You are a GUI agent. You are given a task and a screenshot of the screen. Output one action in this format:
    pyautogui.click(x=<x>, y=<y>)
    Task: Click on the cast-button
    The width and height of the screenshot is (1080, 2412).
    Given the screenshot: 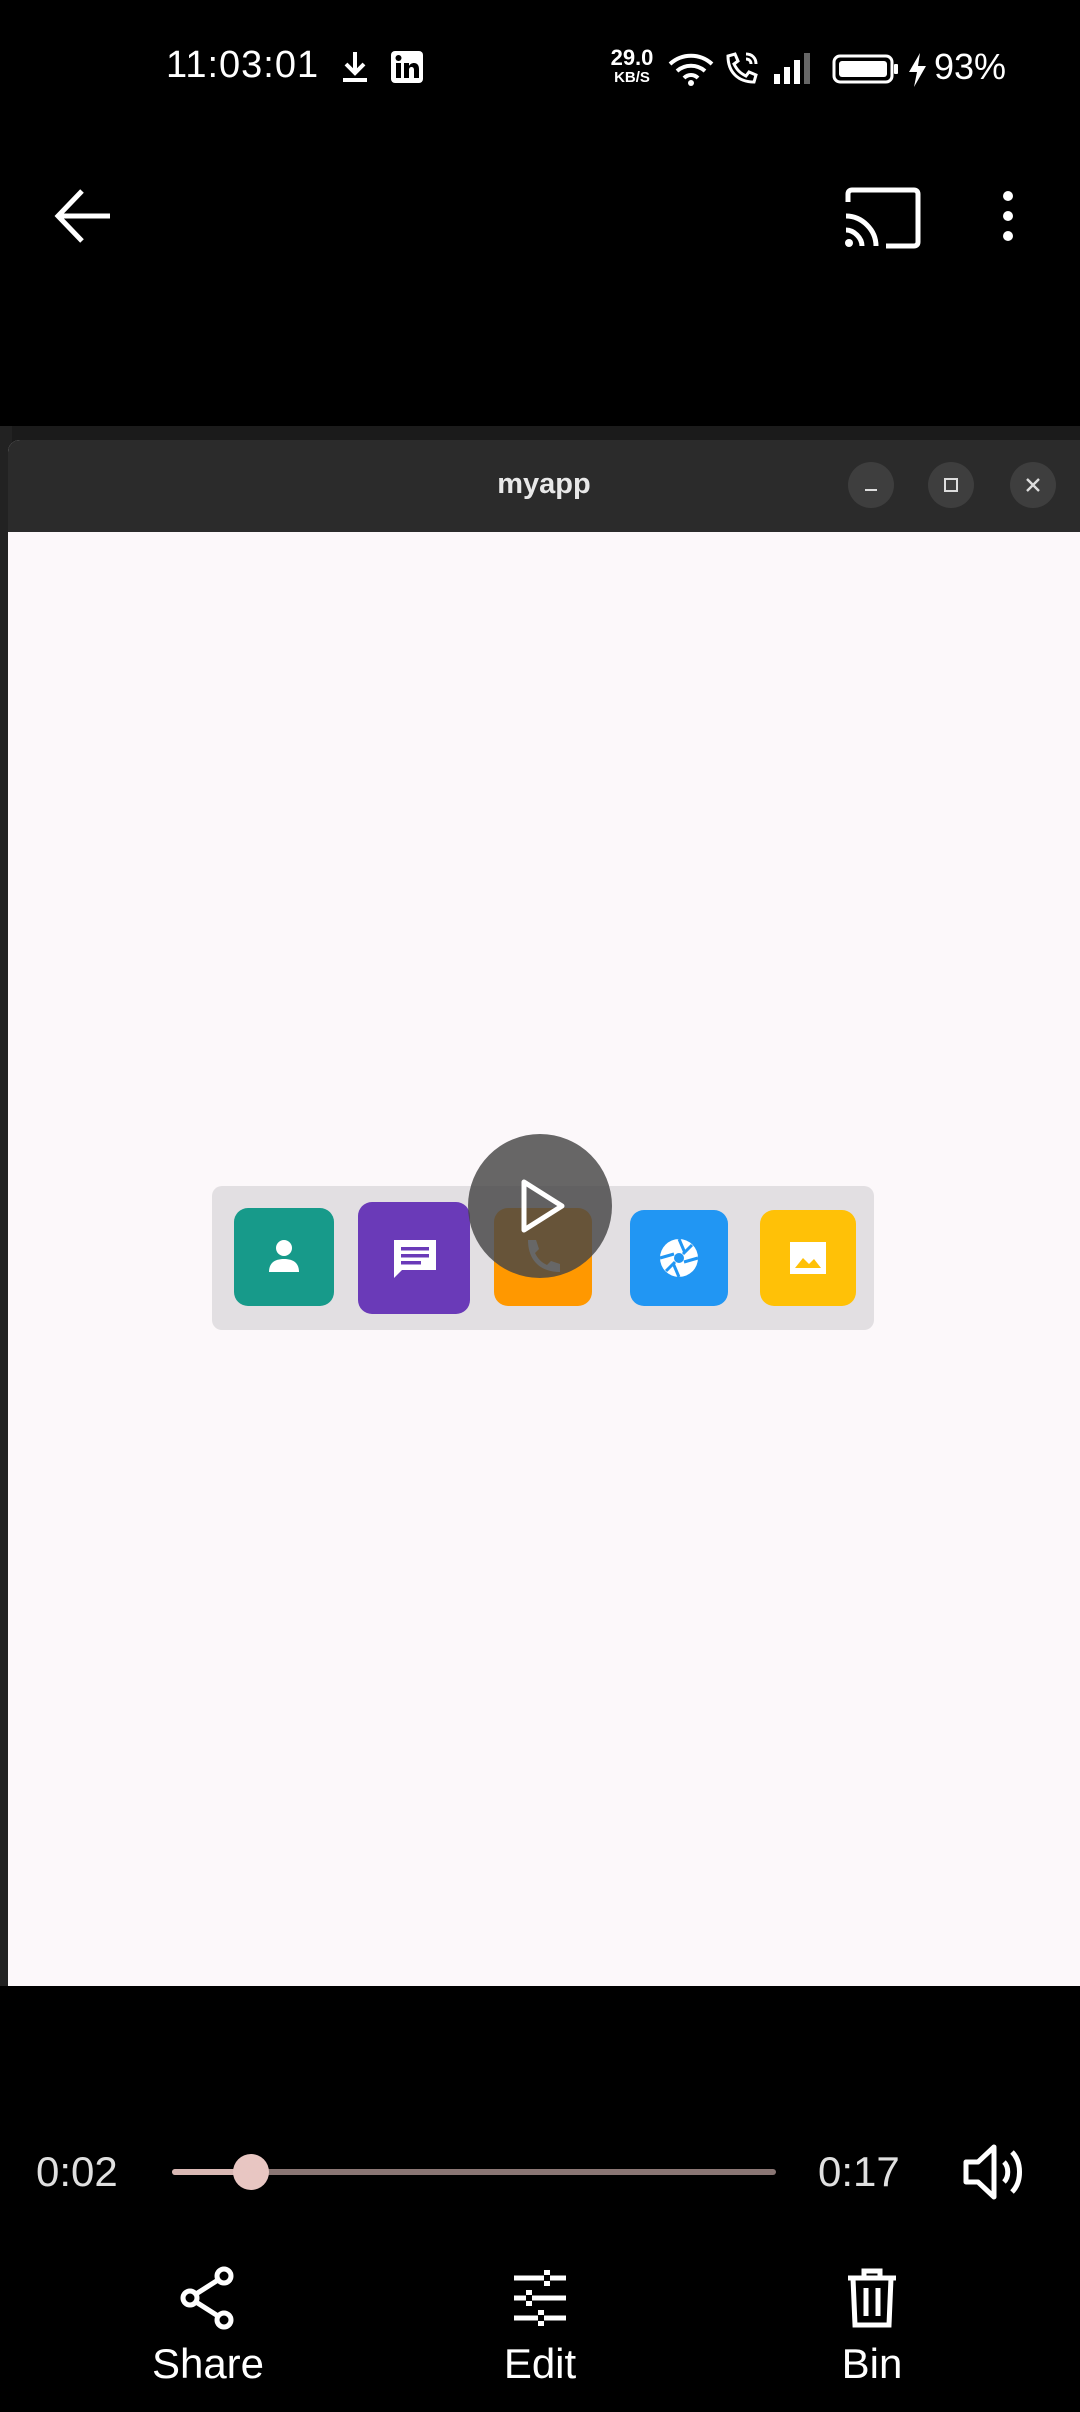 What is the action you would take?
    pyautogui.click(x=882, y=218)
    